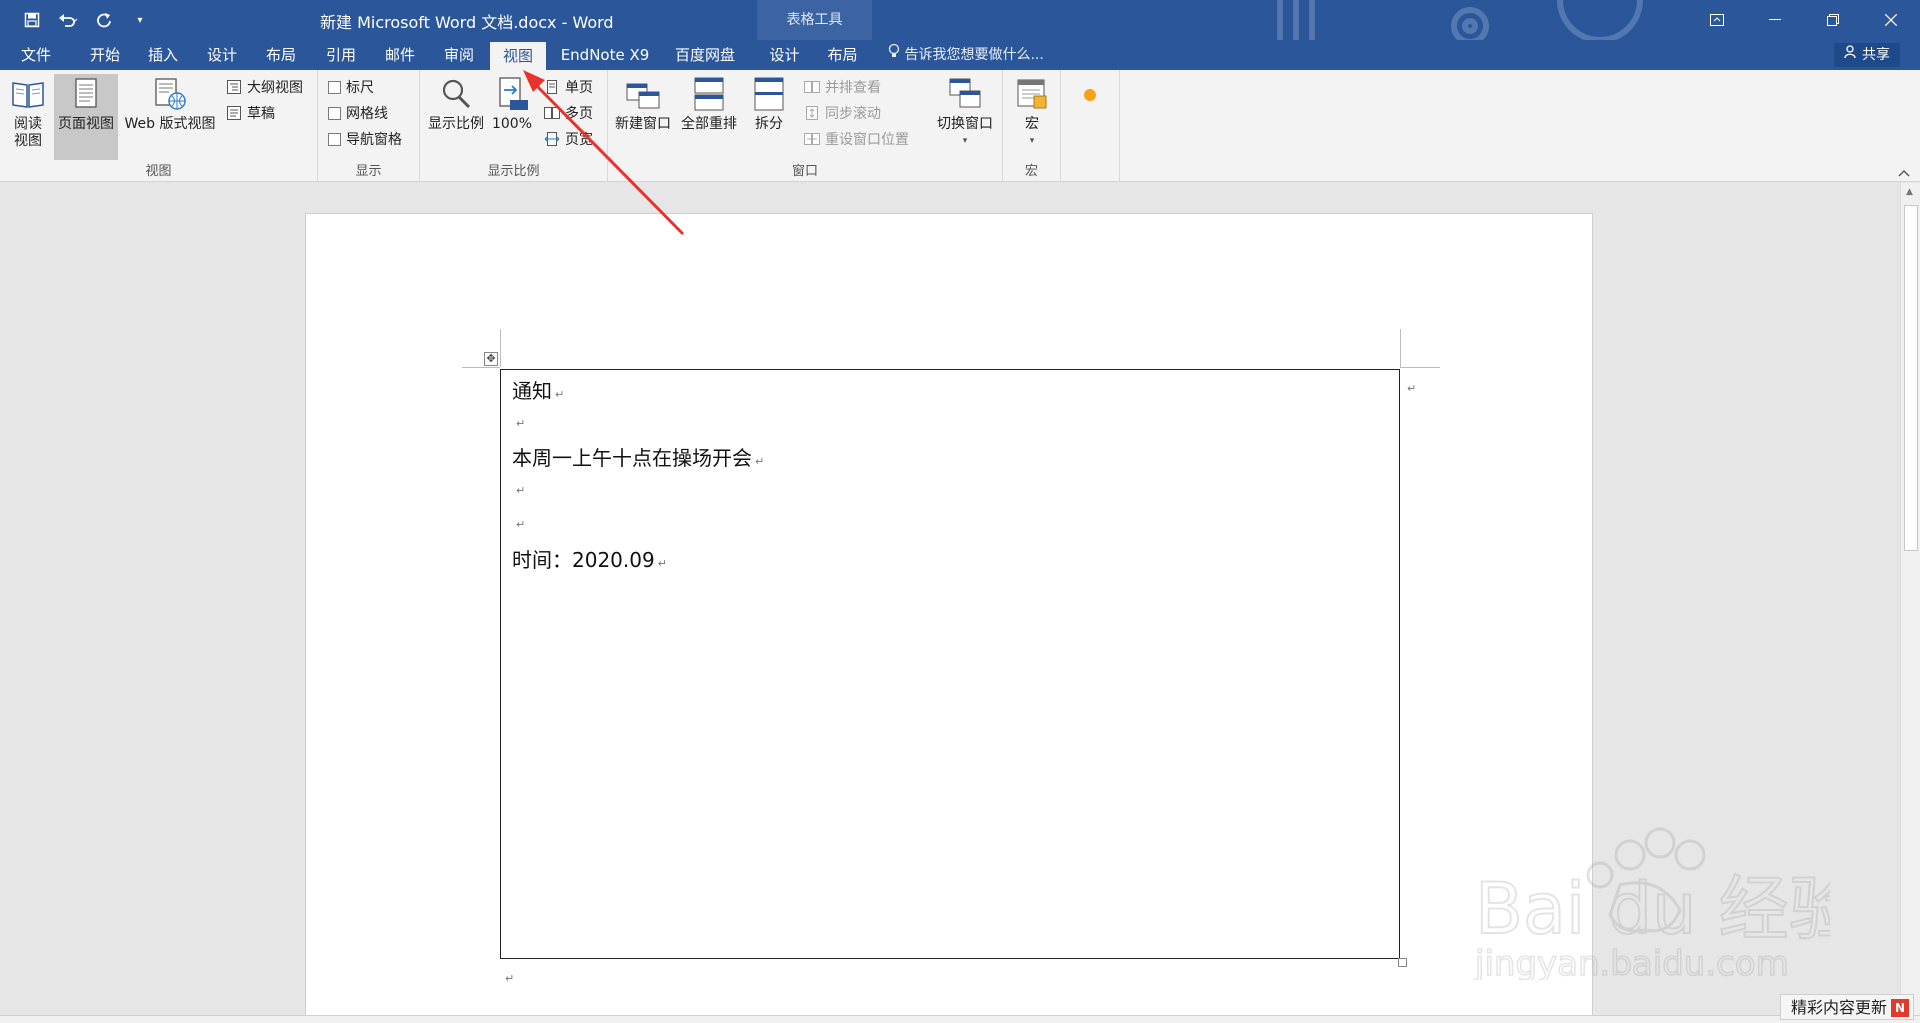  I want to click on draft-button: 草稿, so click(250, 113).